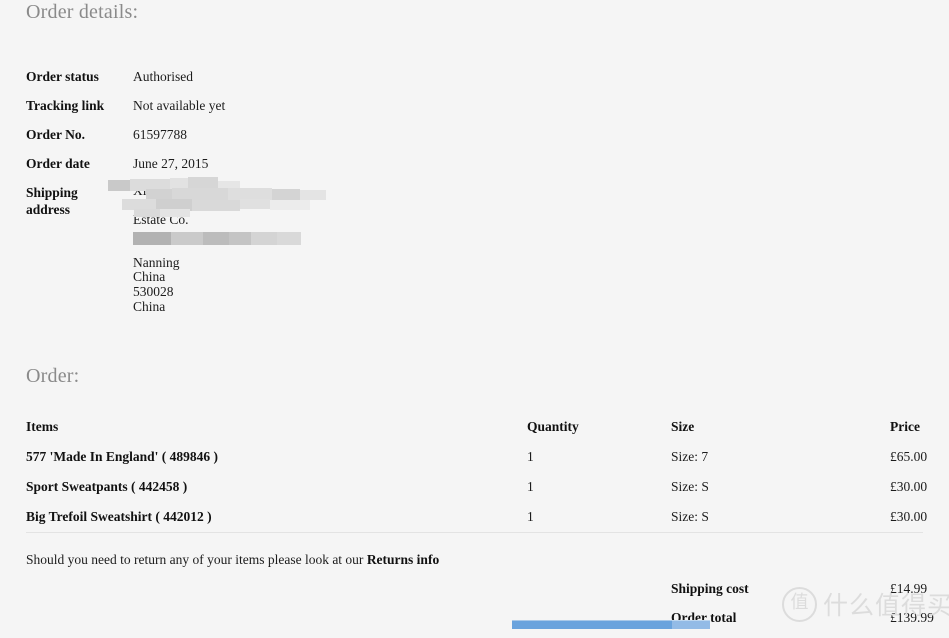  I want to click on detail-row-order-status: Order status Authorised, so click(286, 82).